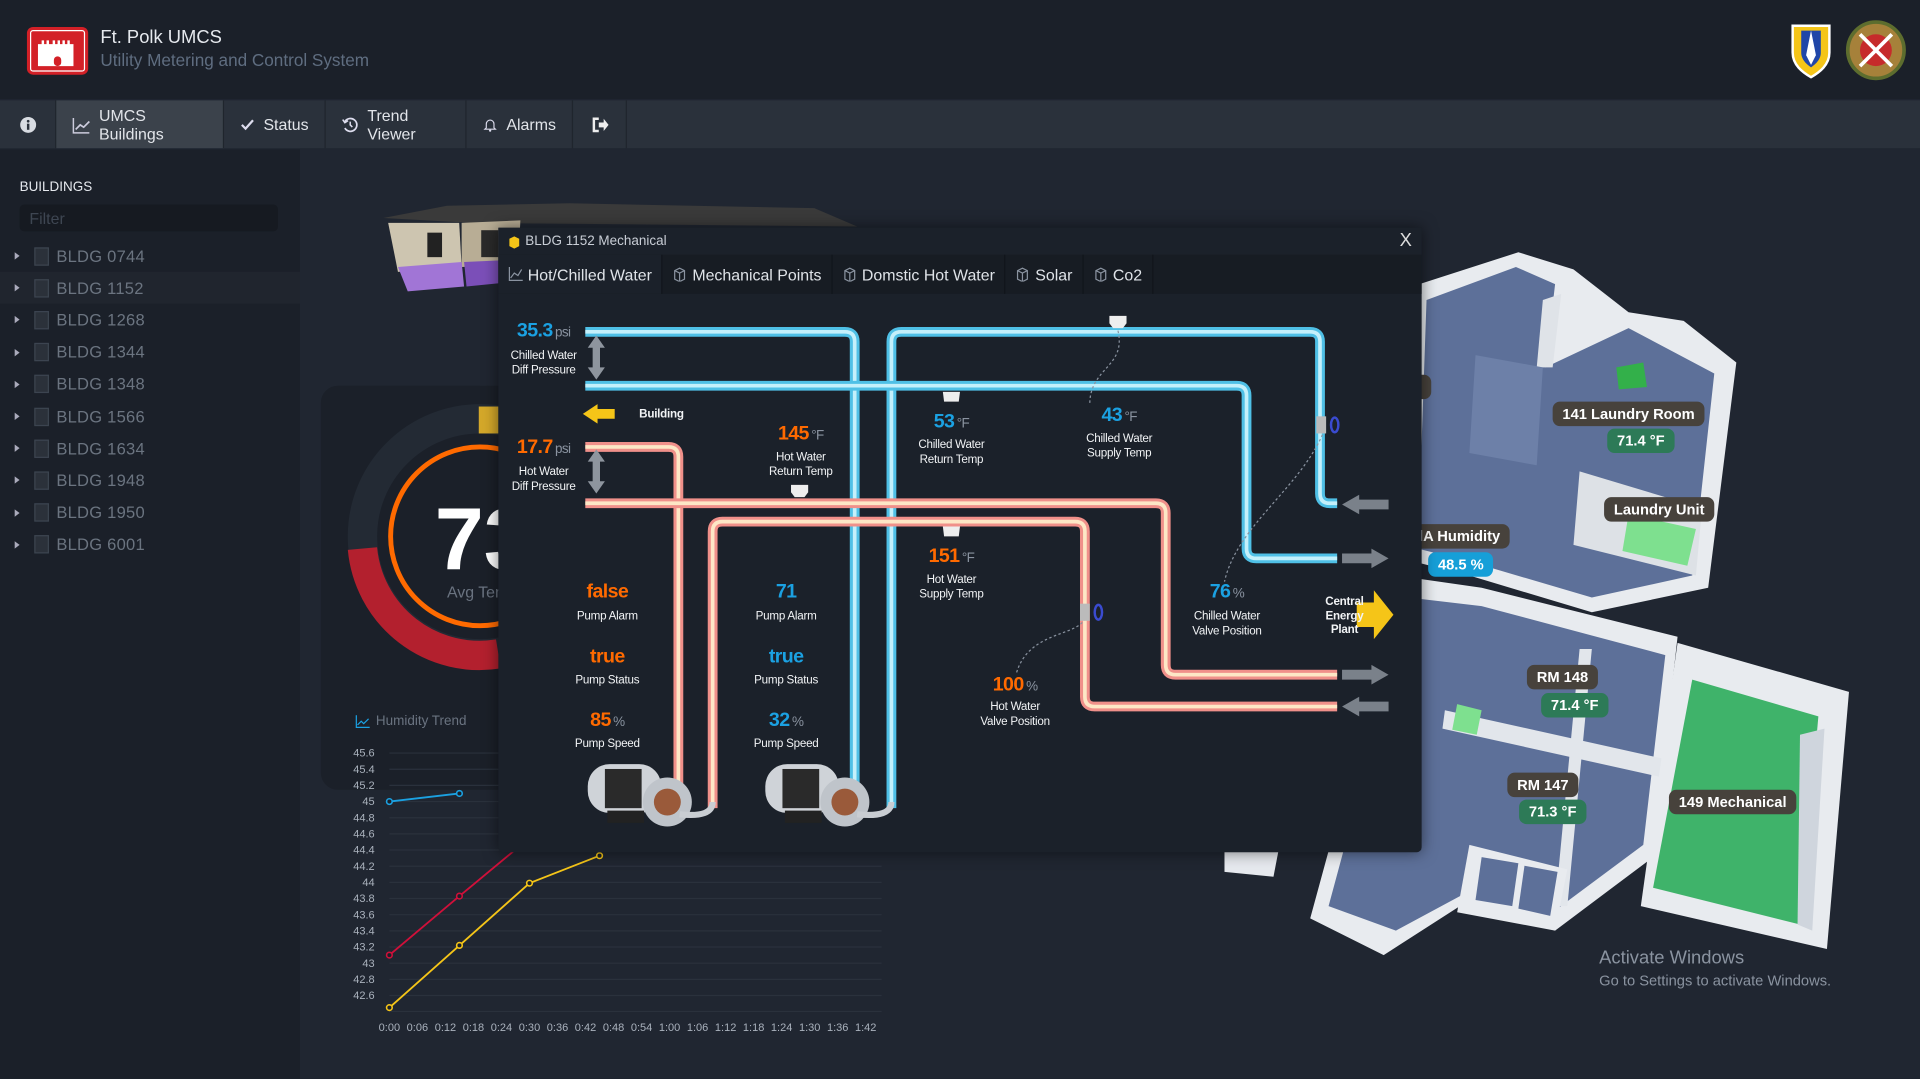  I want to click on tab-co2: Co2, so click(1118, 274).